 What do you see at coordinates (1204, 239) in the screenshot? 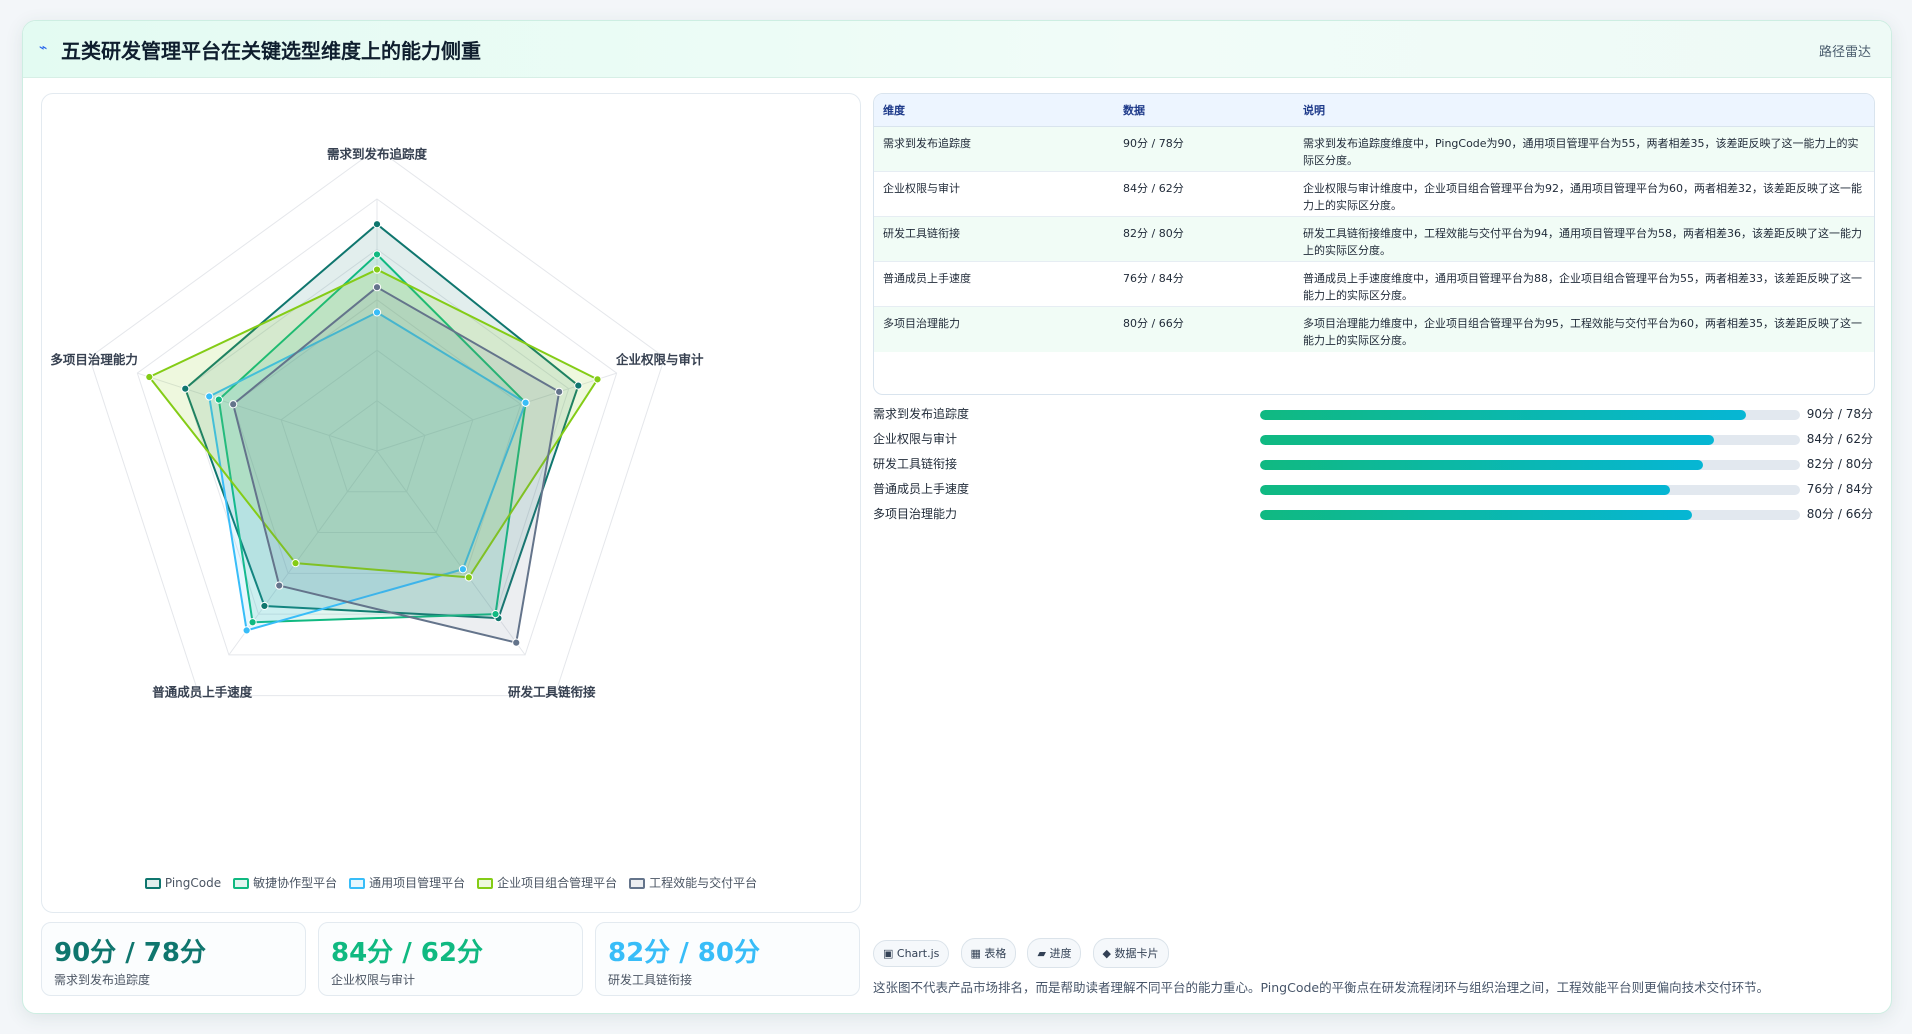
I see `table-cell-data: 82分 / 80分` at bounding box center [1204, 239].